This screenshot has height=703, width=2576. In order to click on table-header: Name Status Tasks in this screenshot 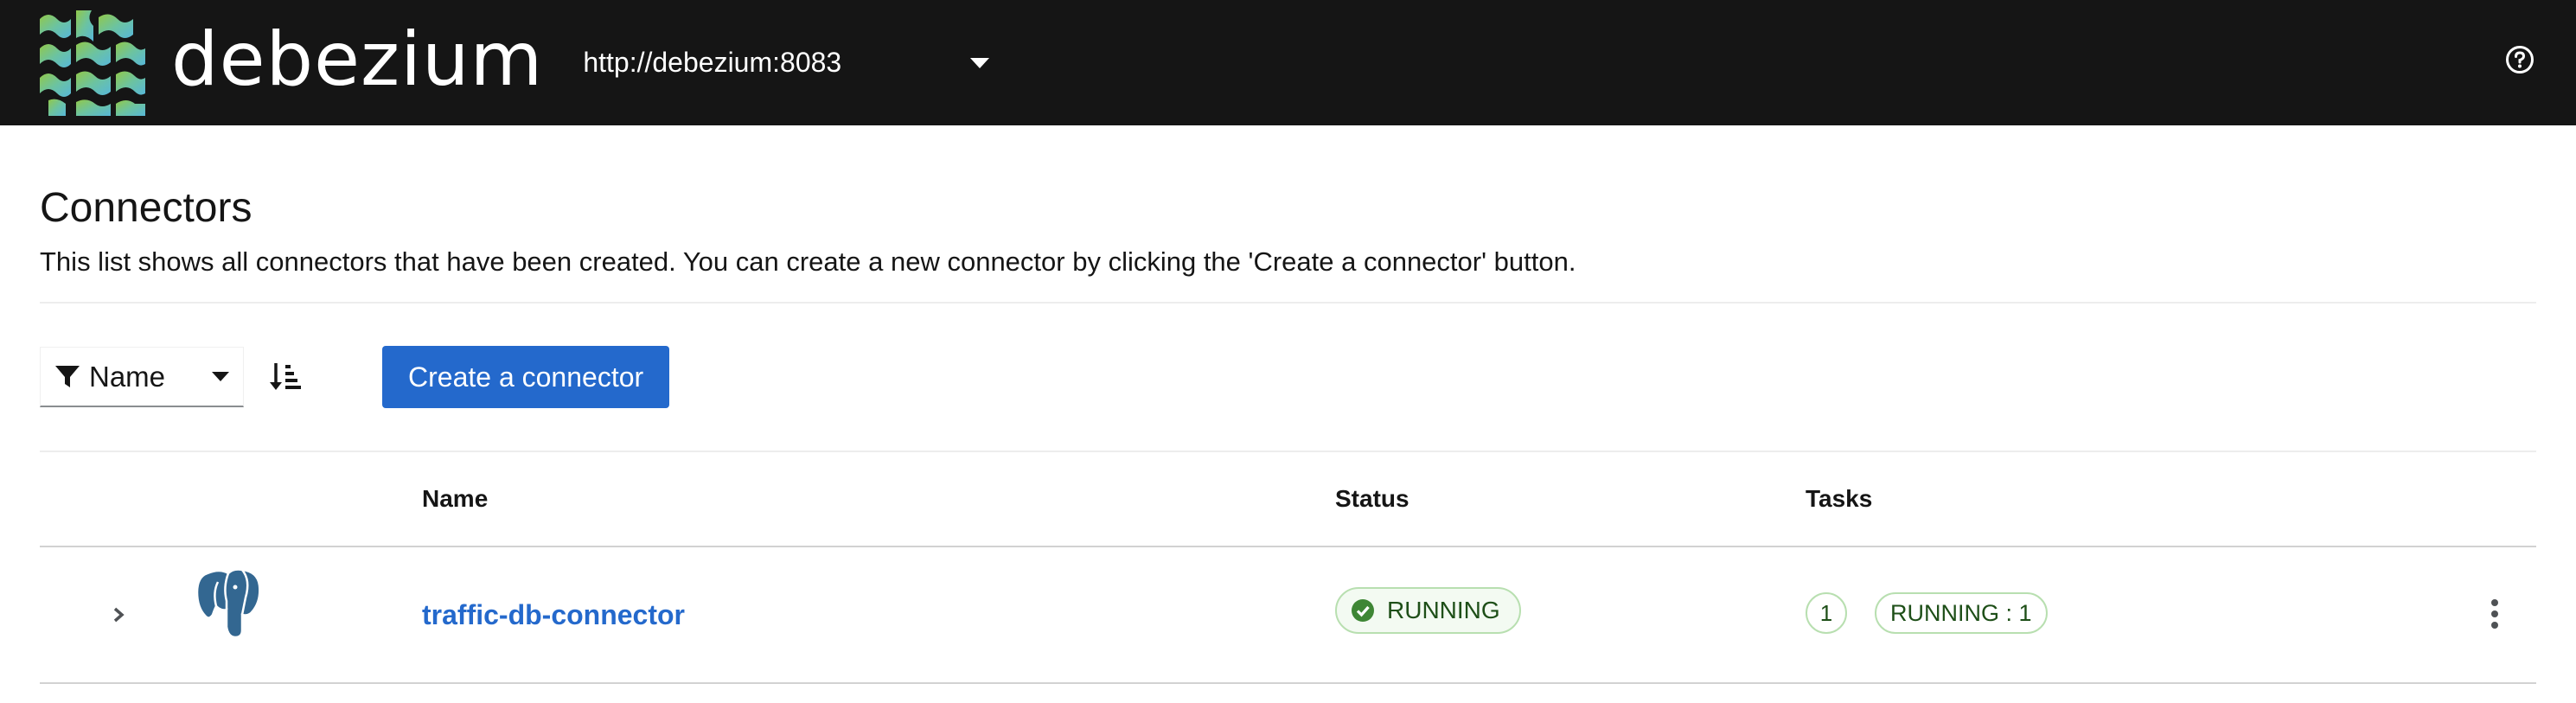, I will do `click(1288, 500)`.